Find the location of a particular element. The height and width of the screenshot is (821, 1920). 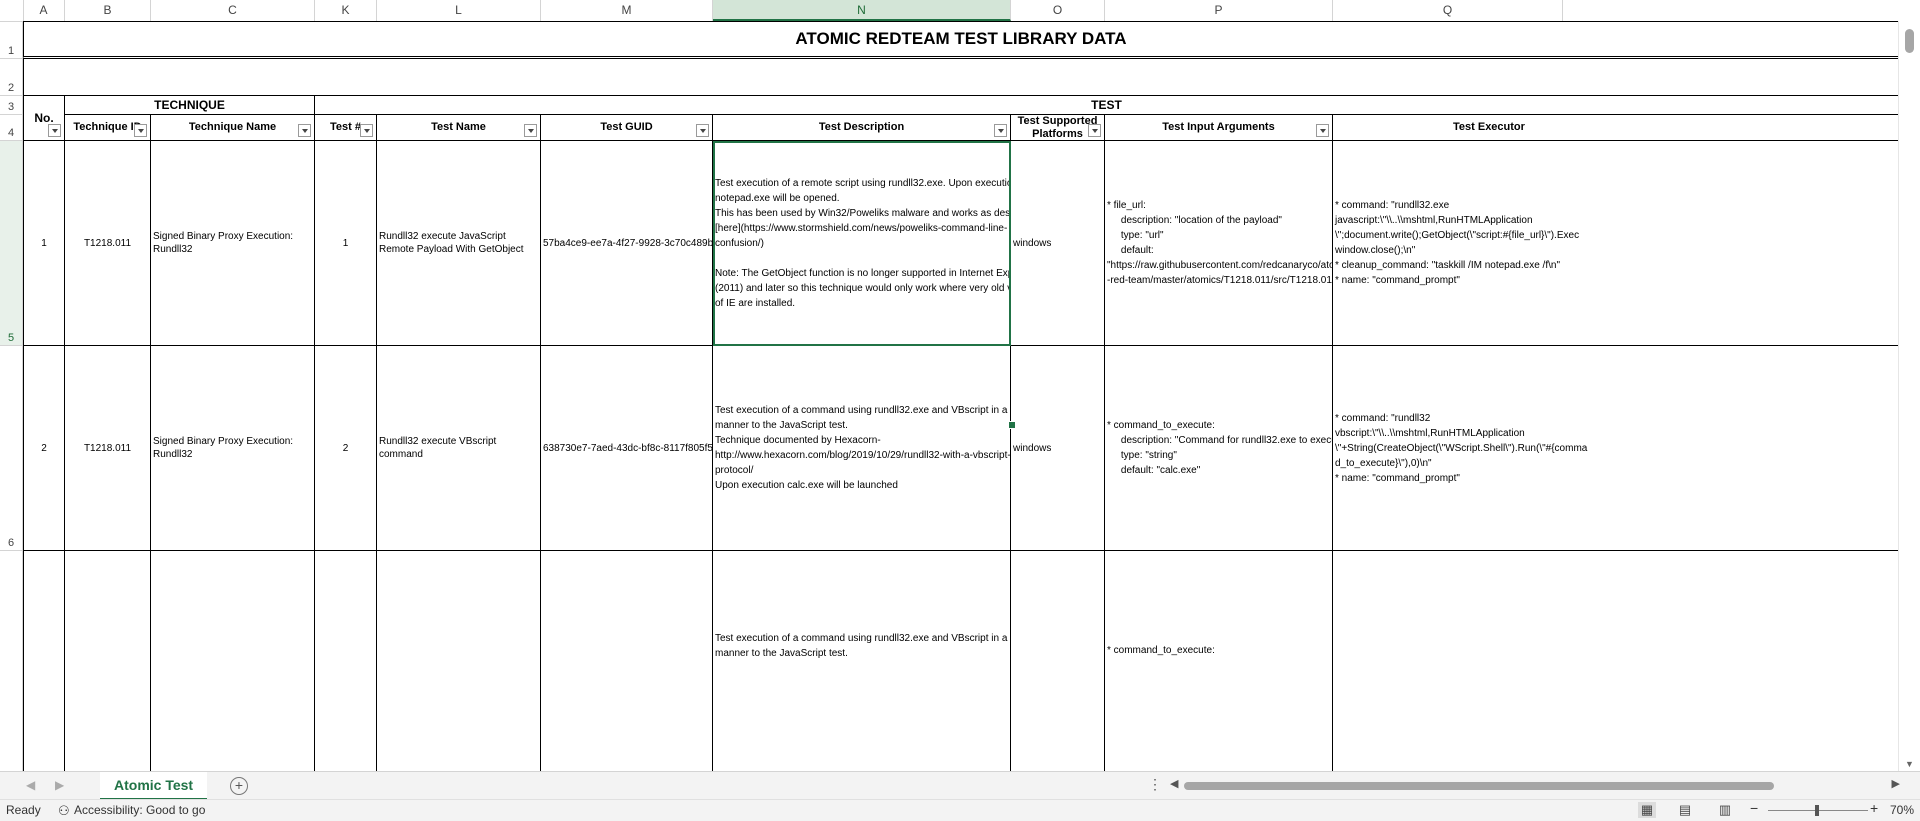

record-2-test-guid: 638730e7-7aed-43dc-bf8c-8117f805f5bb is located at coordinates (627, 448).